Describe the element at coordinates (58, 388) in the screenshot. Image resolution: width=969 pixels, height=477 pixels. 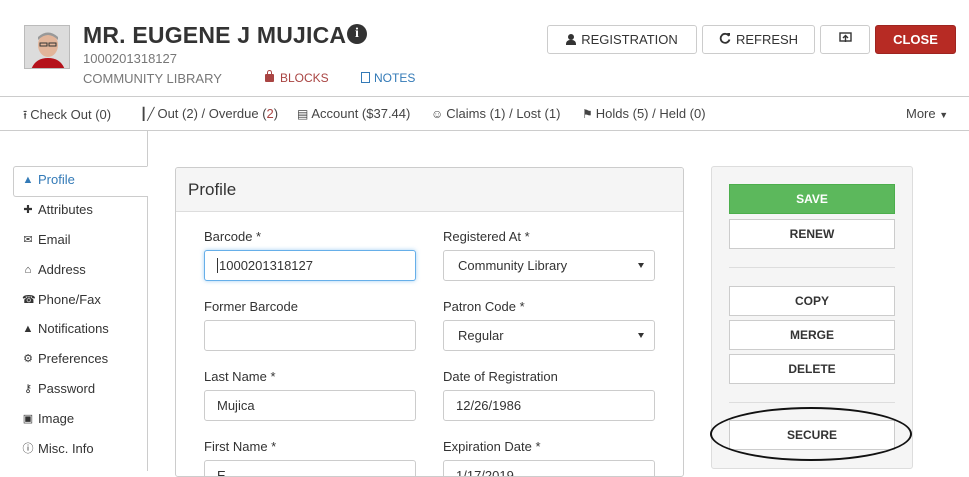
I see `nav-item-password: ⚷ Password` at that location.